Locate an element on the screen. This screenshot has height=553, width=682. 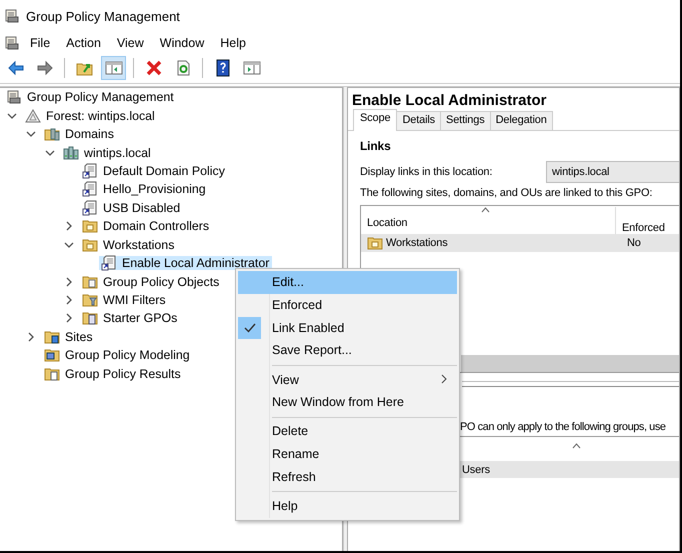
tree-item: Domain Controllers is located at coordinates (146, 226).